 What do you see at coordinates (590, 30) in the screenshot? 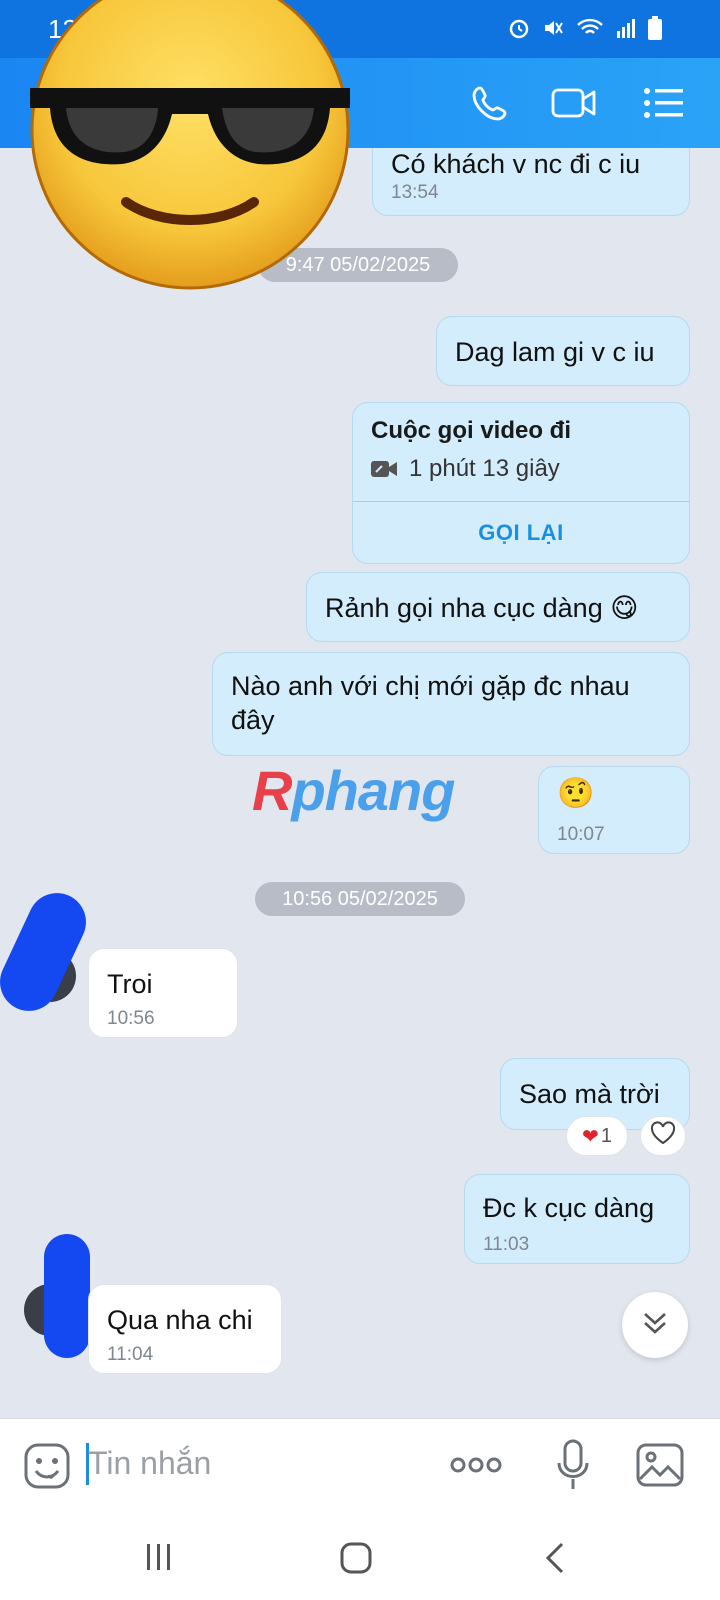
I see `wifi-icon` at bounding box center [590, 30].